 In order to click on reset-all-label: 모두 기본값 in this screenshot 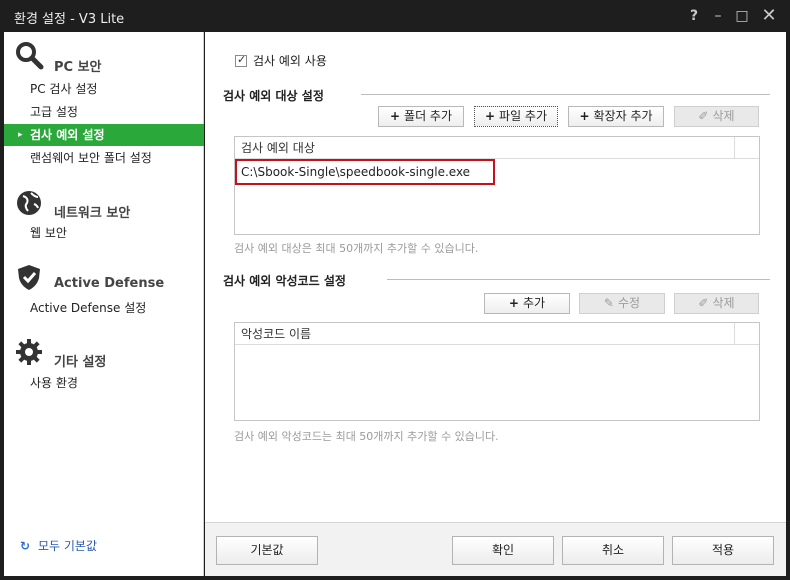, I will do `click(68, 546)`.